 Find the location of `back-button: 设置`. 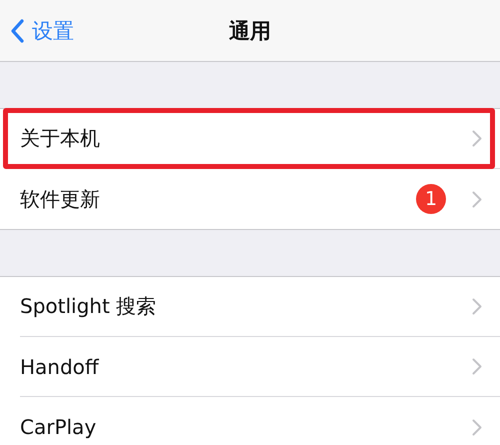

back-button: 设置 is located at coordinates (42, 31).